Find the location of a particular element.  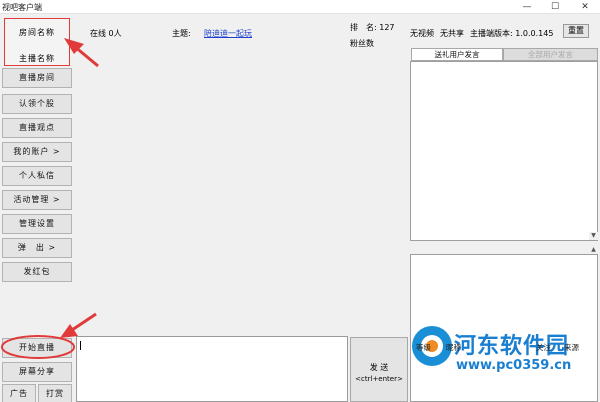

tab-all-user-messages: 全部用户发言 is located at coordinates (550, 54).